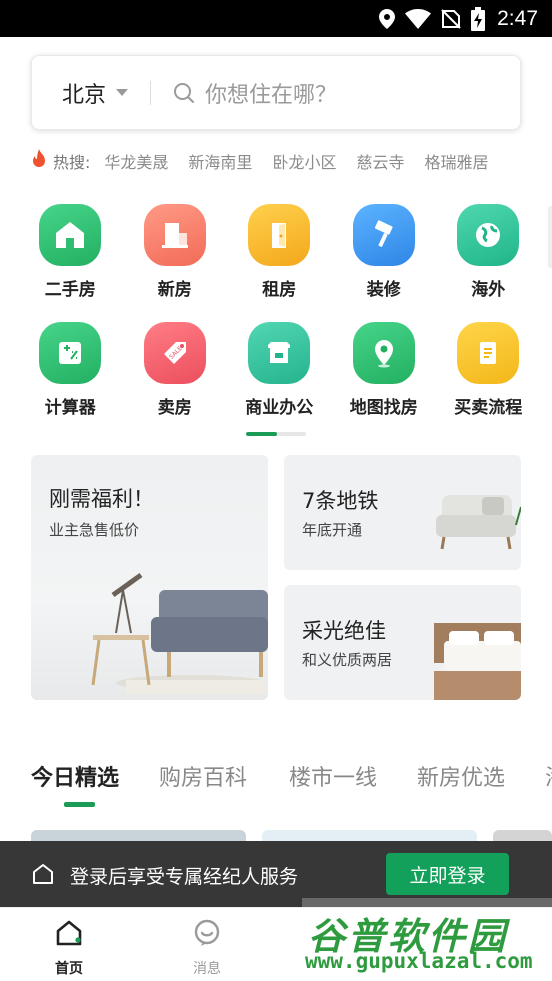 This screenshot has height=981, width=552. What do you see at coordinates (344, 631) in the screenshot?
I see `promo-title: 采光绝佳` at bounding box center [344, 631].